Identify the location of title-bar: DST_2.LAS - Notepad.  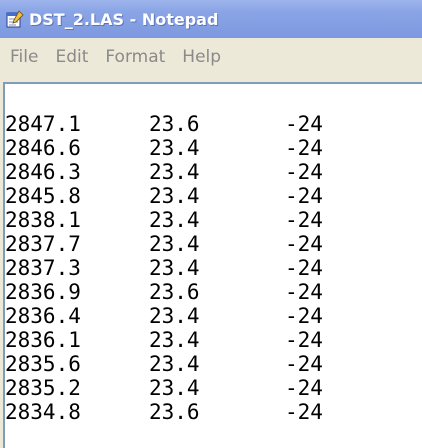
(211, 19).